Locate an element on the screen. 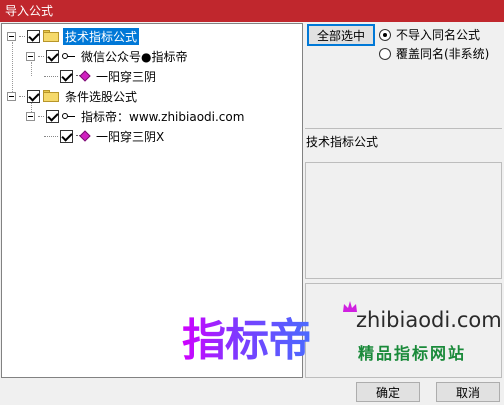 The width and height of the screenshot is (504, 405). author-1-checkbox is located at coordinates (52, 56).